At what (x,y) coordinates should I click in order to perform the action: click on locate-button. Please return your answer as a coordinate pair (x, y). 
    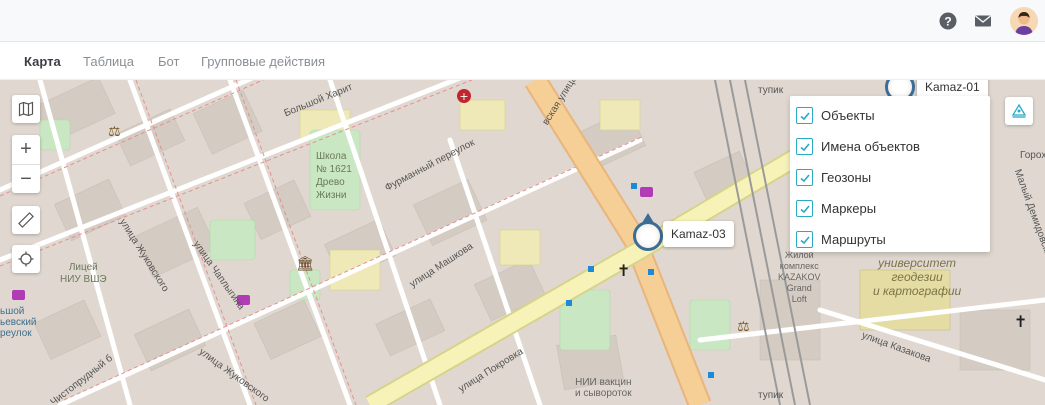
    Looking at the image, I should click on (26, 259).